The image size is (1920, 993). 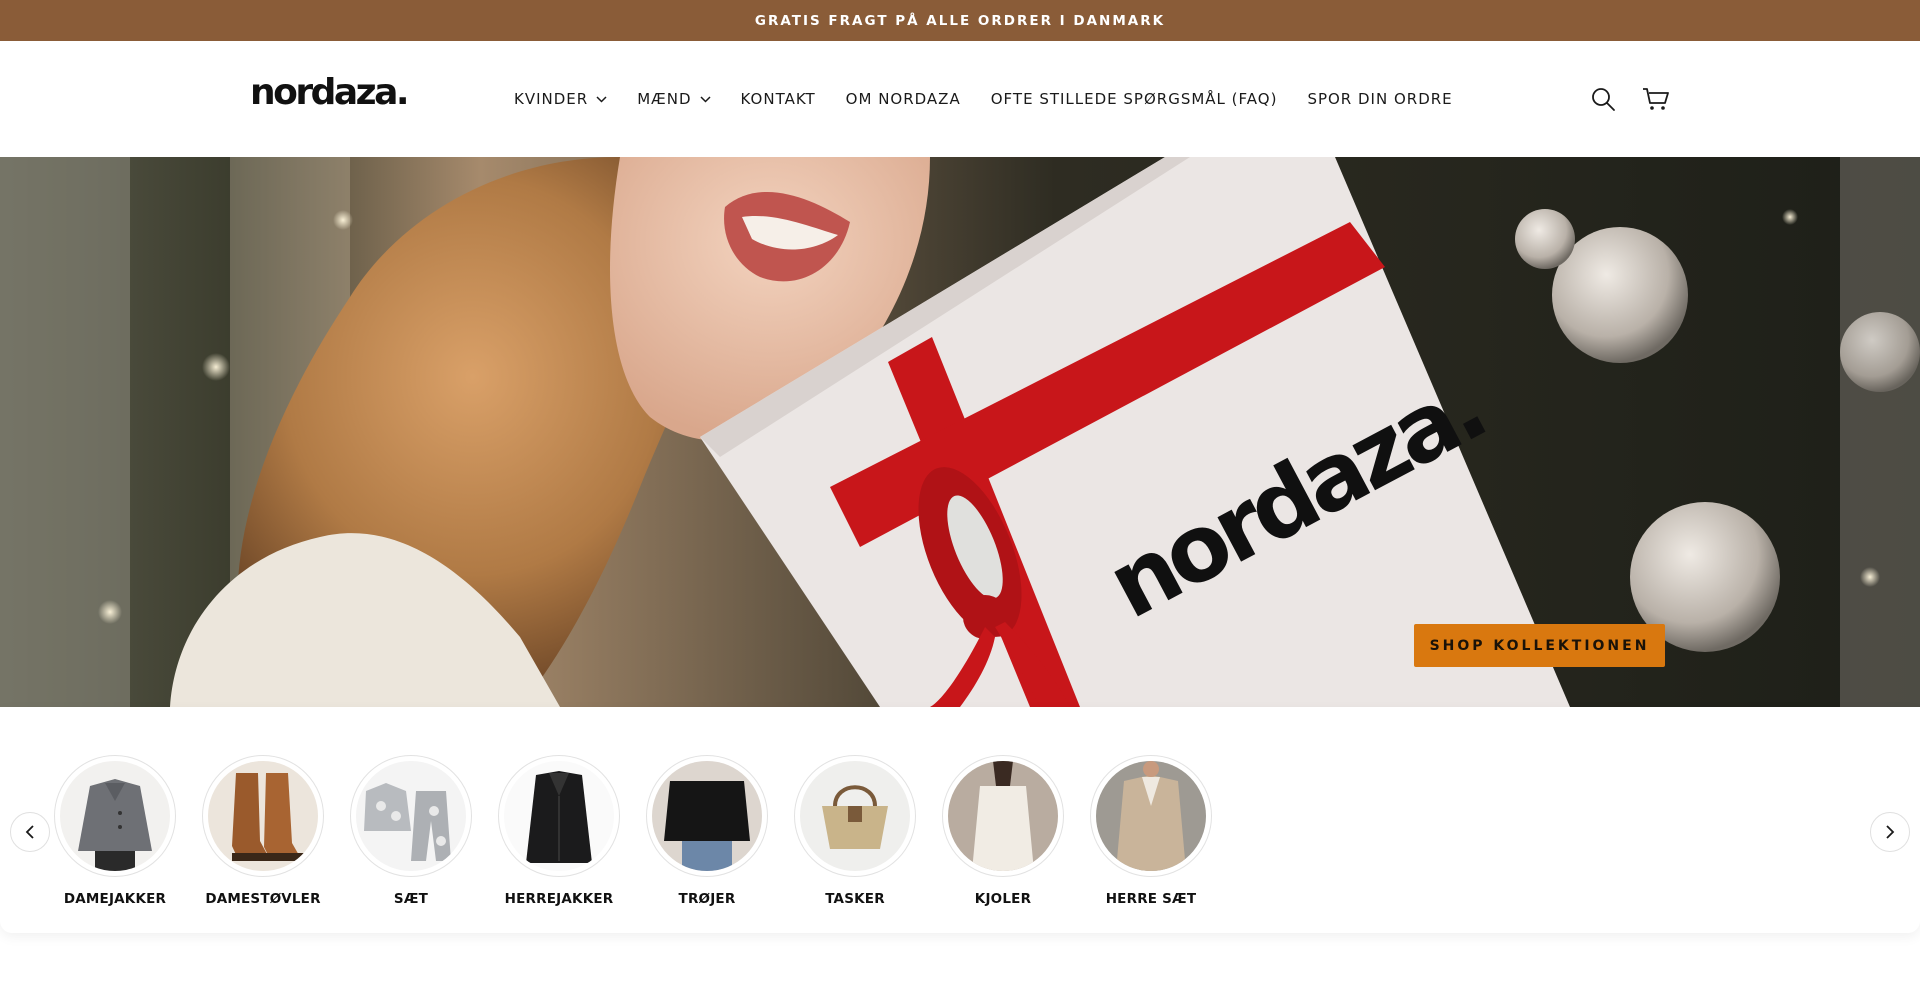 I want to click on category-label: TASKER, so click(x=855, y=899).